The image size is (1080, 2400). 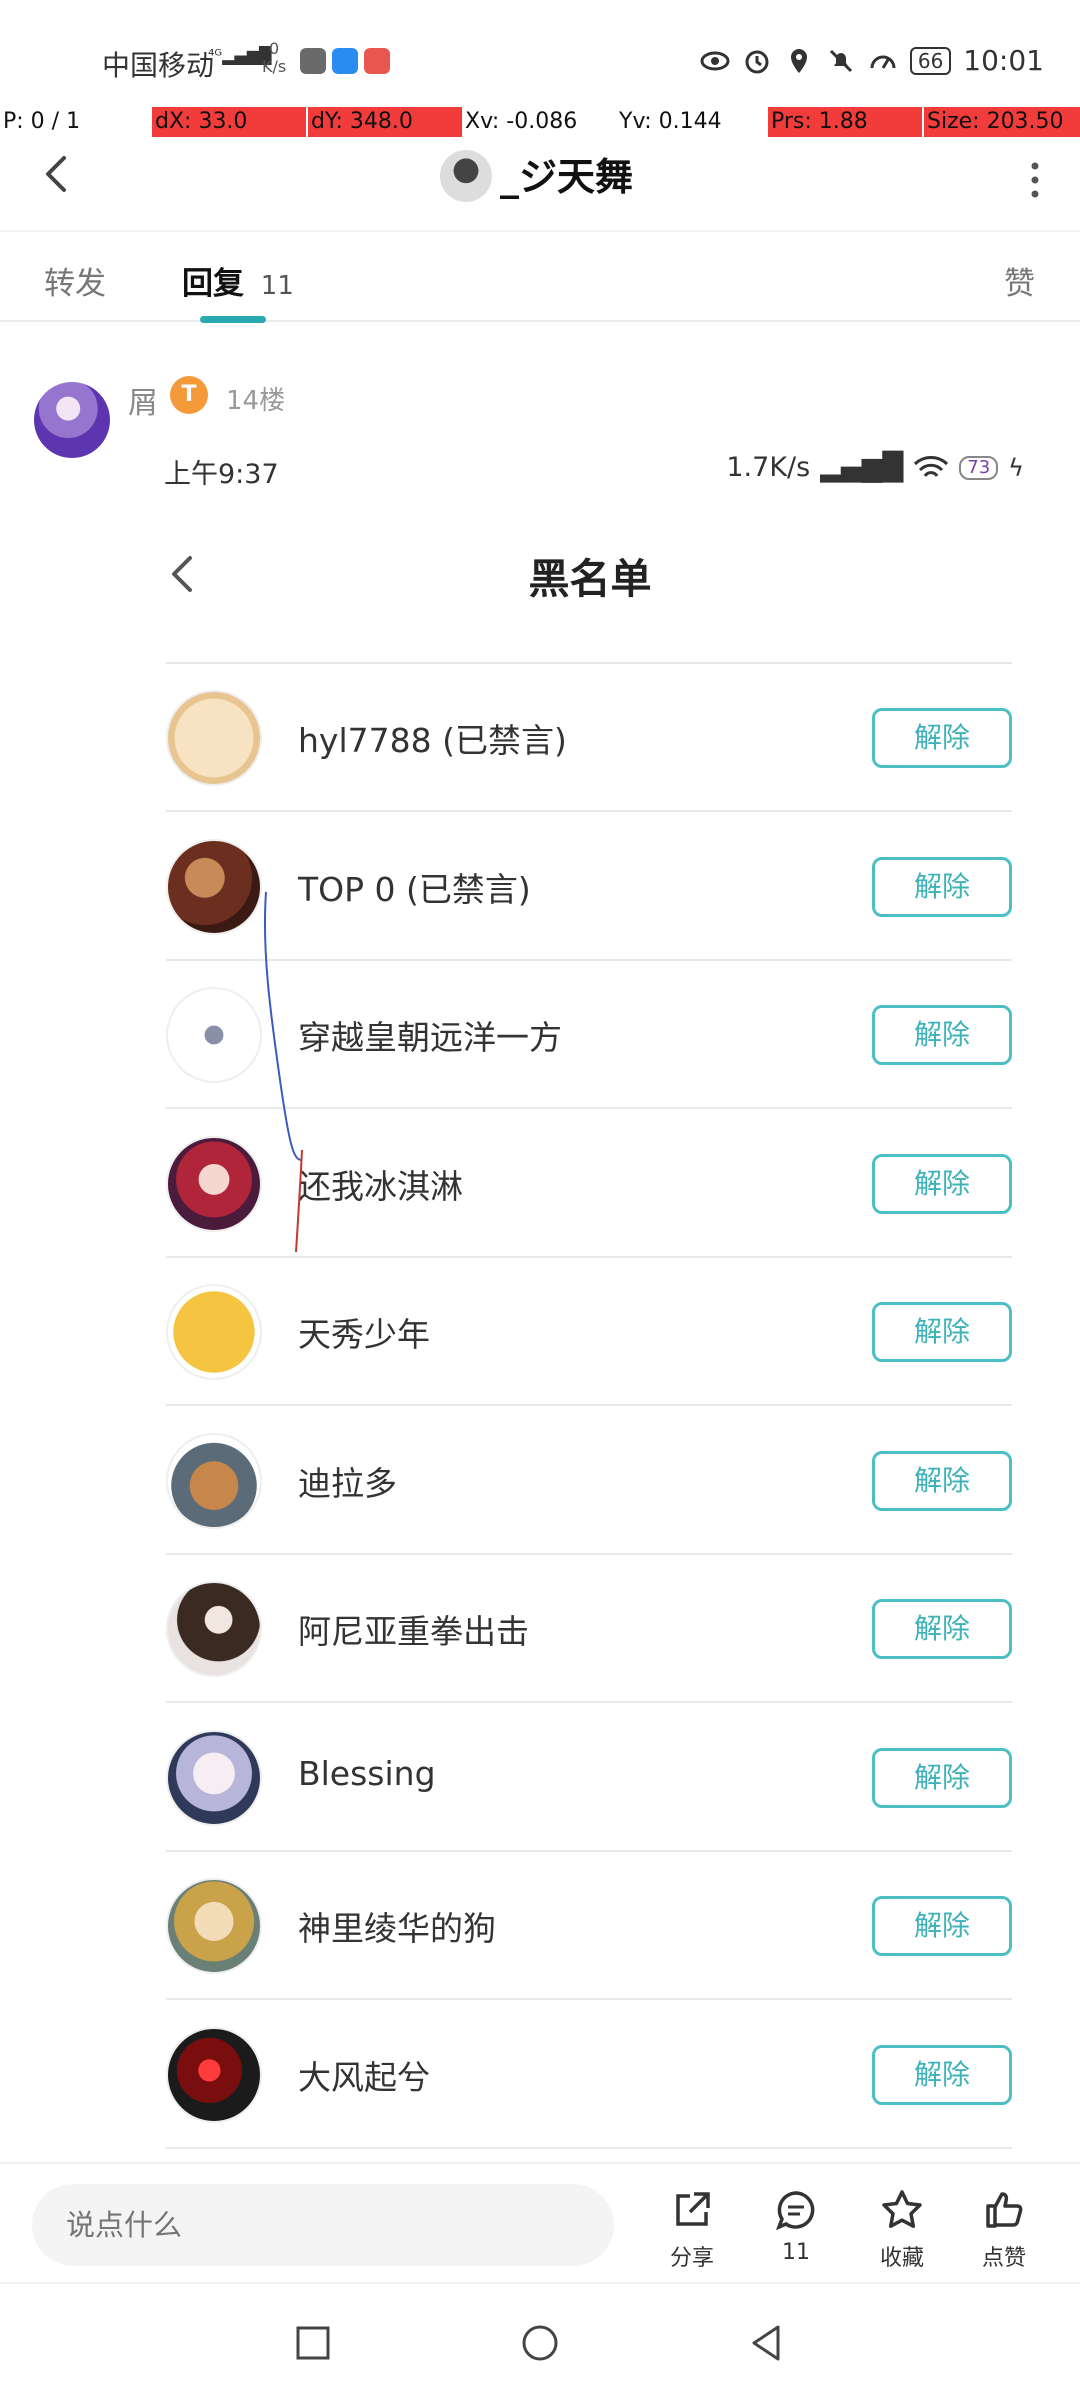 I want to click on recents-square-icon, so click(x=313, y=2343).